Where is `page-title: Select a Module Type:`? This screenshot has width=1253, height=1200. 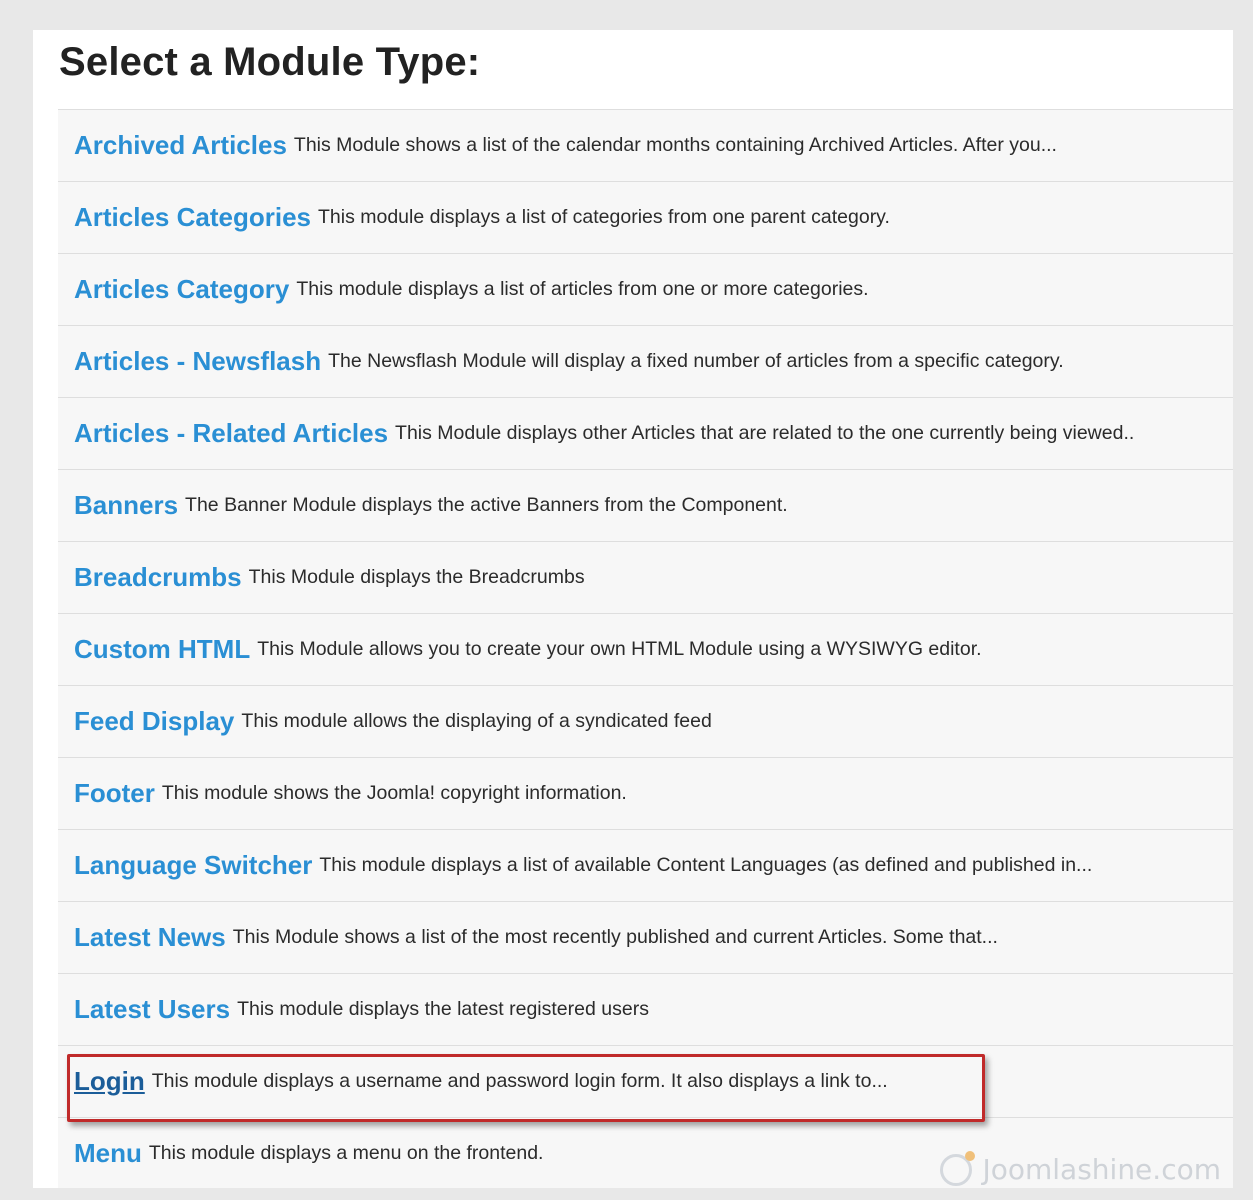
page-title: Select a Module Type: is located at coordinates (270, 62).